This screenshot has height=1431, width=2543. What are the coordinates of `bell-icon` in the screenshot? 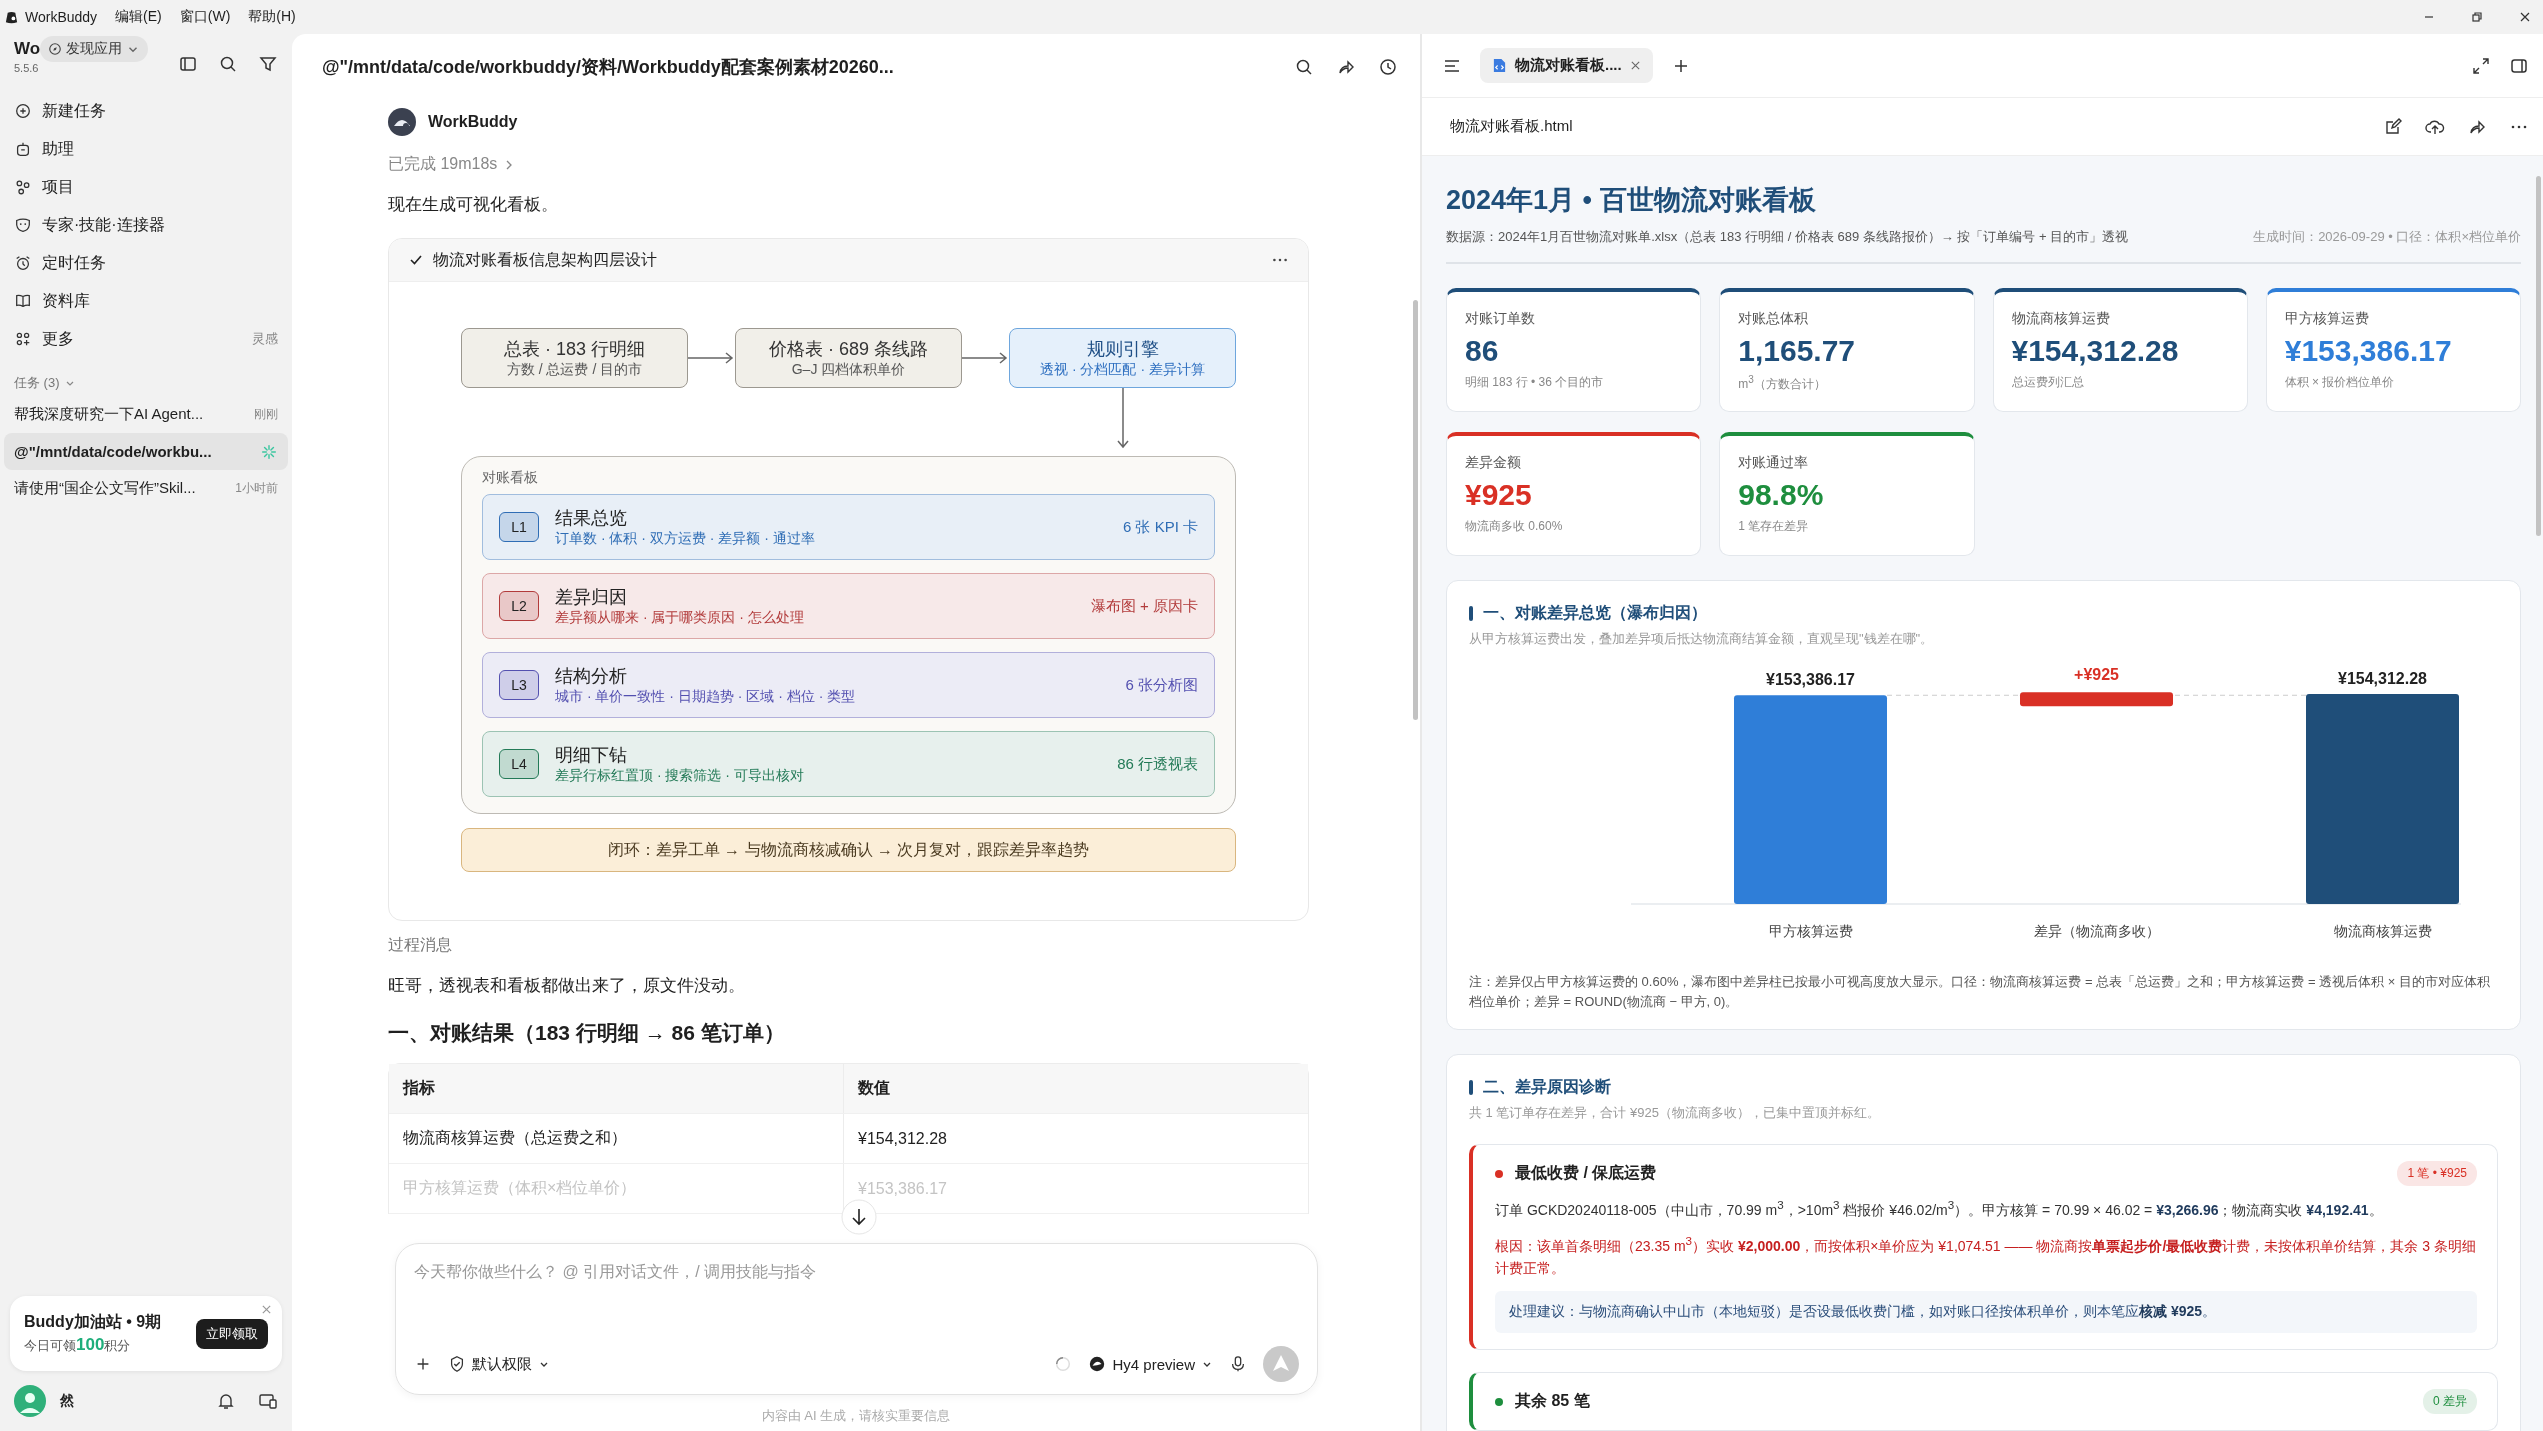 It's located at (226, 1401).